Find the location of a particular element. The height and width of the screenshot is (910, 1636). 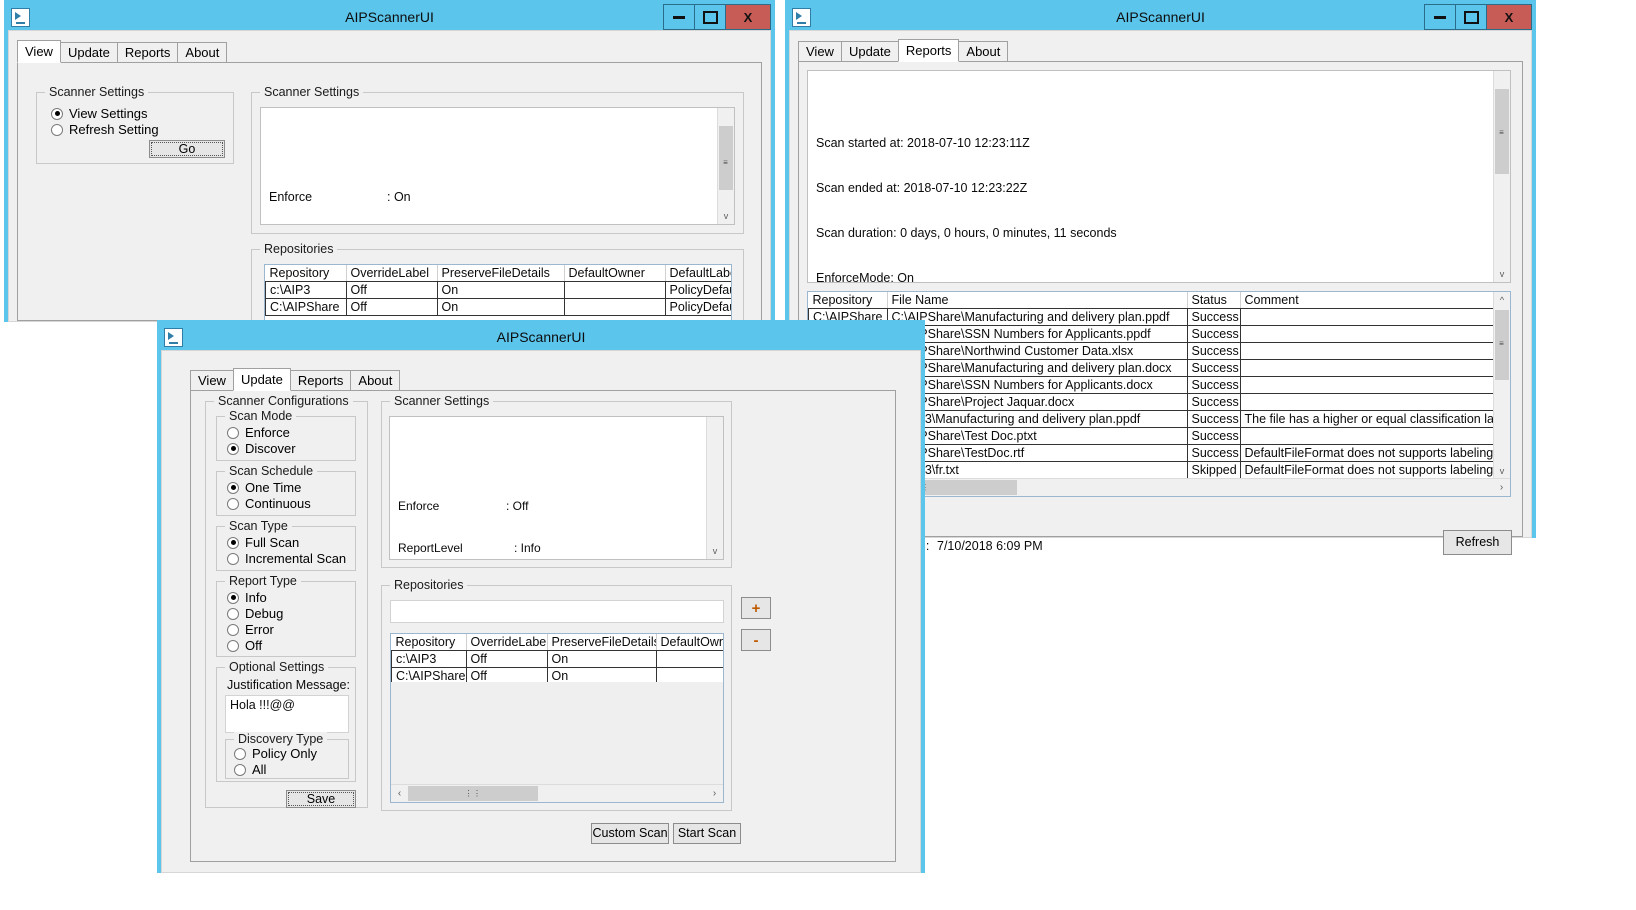

tabstrip-update: View Update Reports About is located at coordinates (541, 379).